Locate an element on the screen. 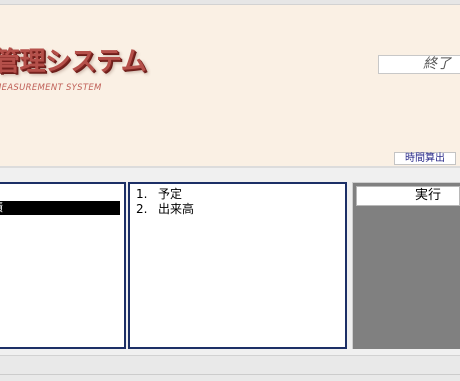  list-item-number: 2. is located at coordinates (142, 209).